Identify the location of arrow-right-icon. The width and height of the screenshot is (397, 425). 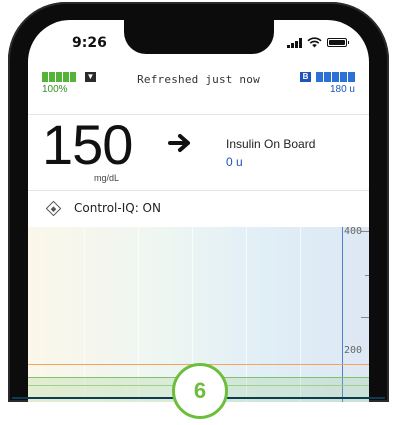
(179, 143).